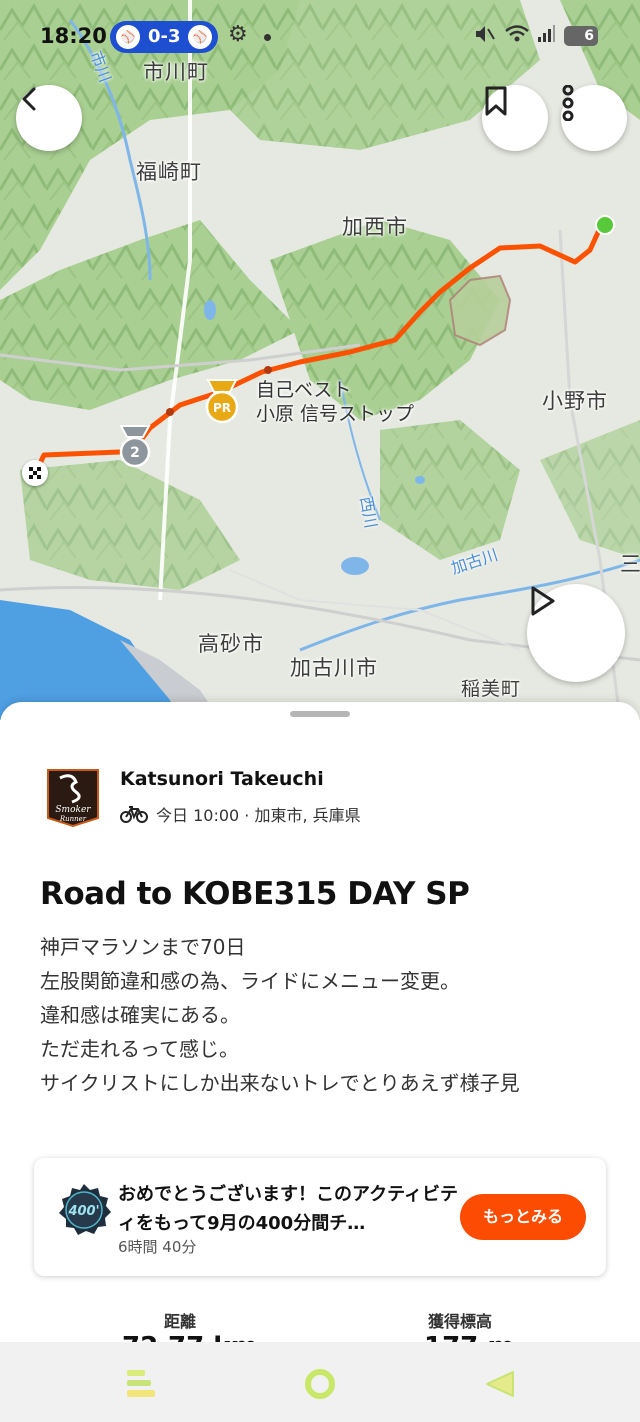  I want to click on segment-label-line2: 小原 信号ストップ, so click(335, 414).